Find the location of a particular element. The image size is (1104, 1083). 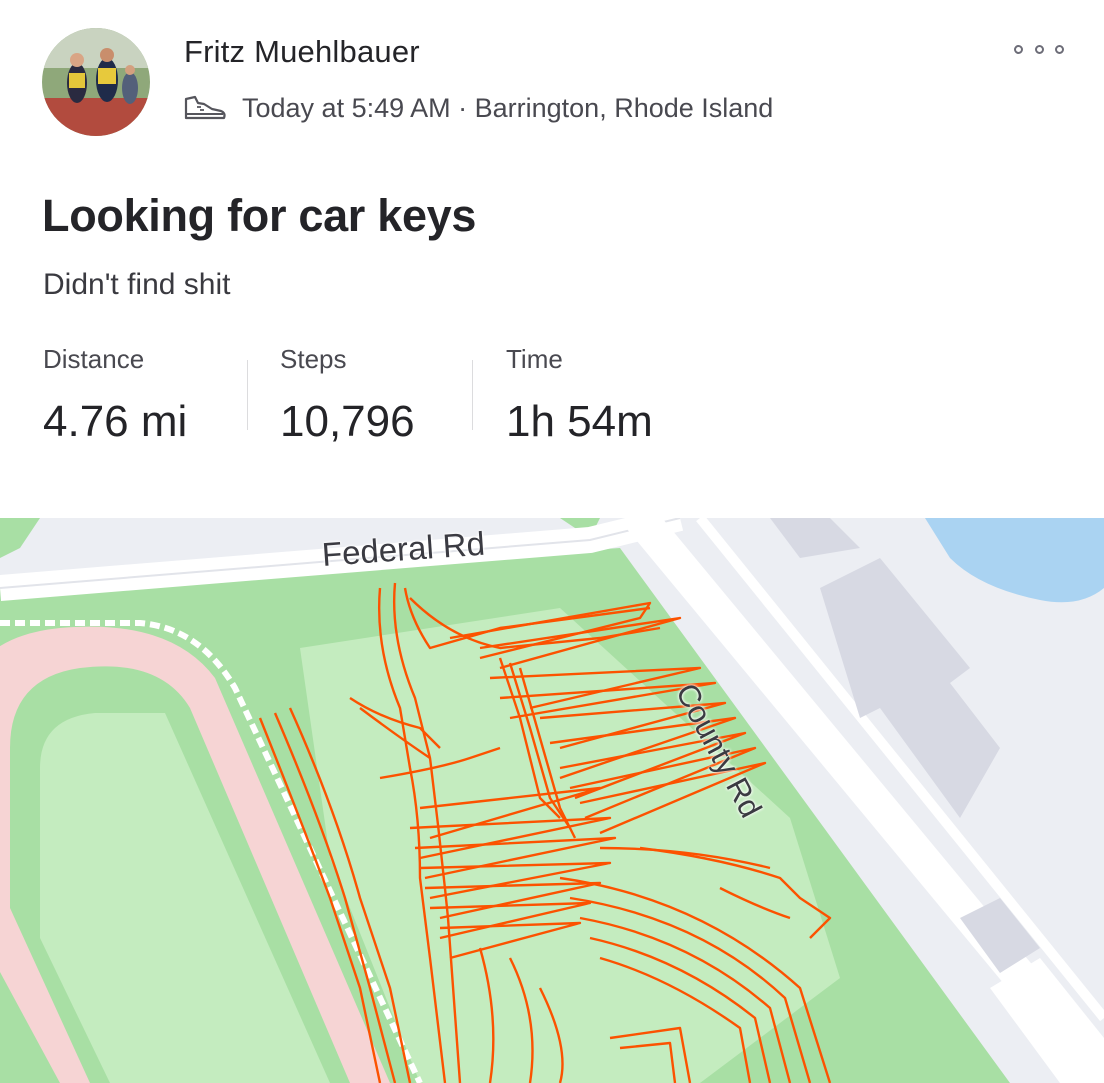

shoe-icon is located at coordinates (205, 108).